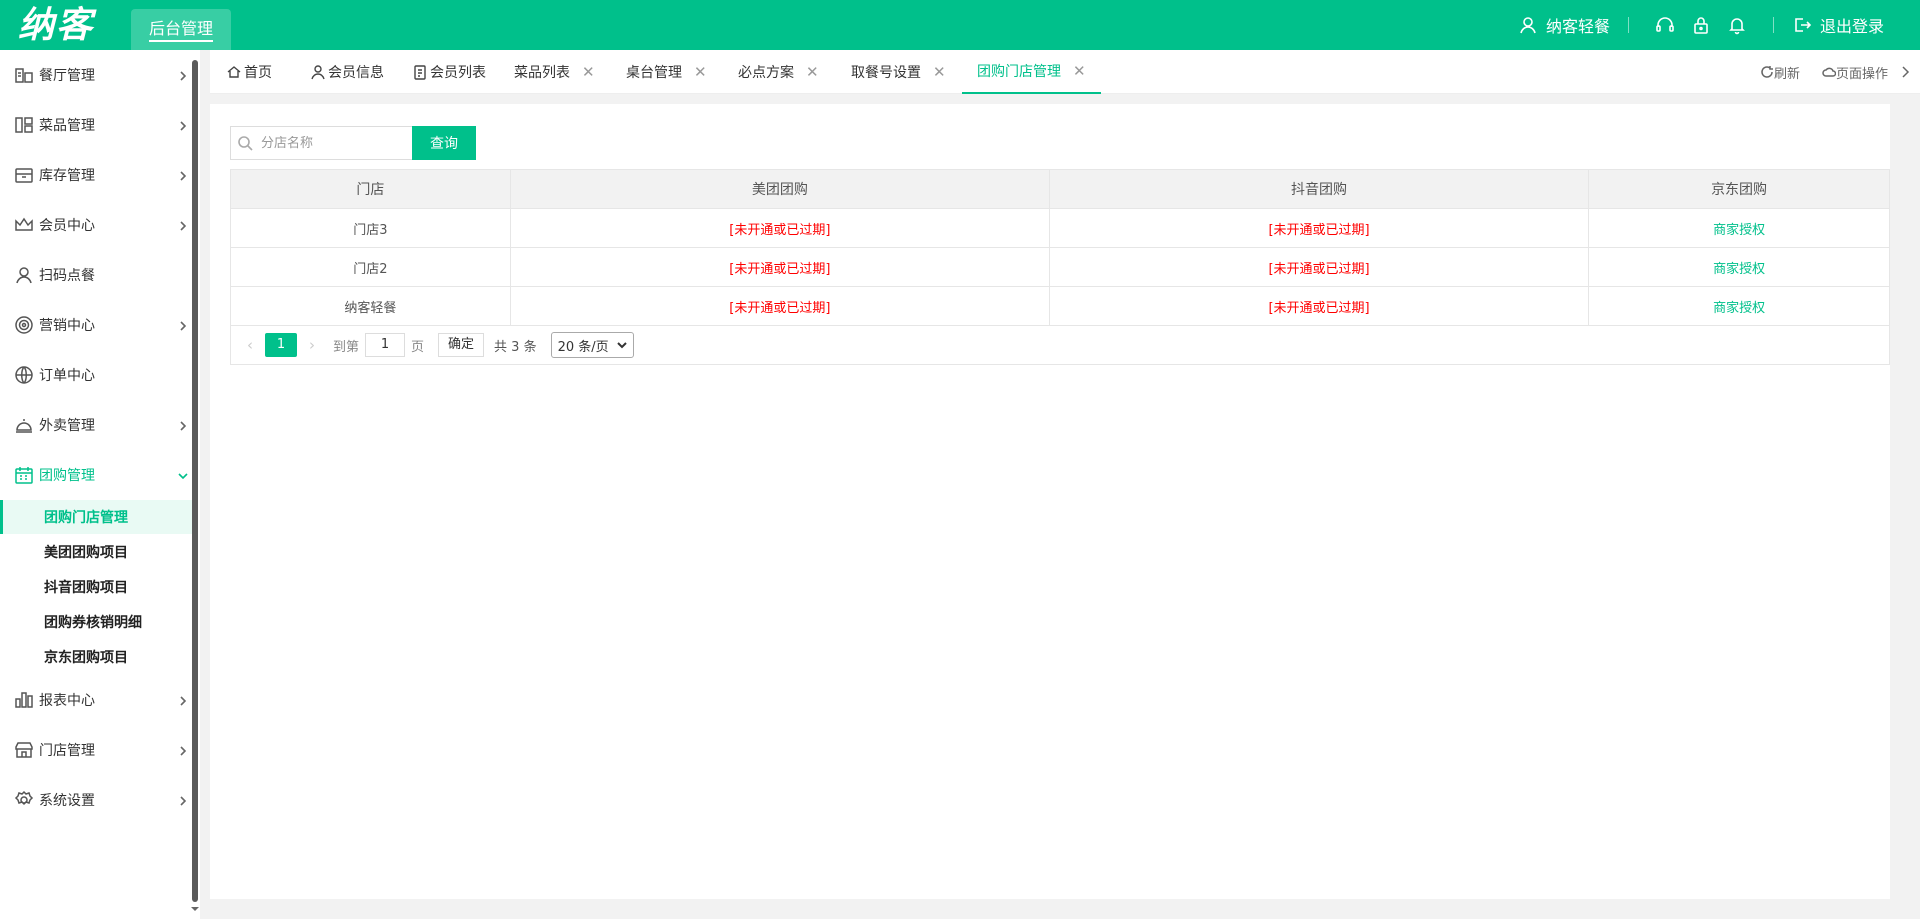  Describe the element at coordinates (1739, 189) in the screenshot. I see `col-header-jd: 京东团购` at that location.